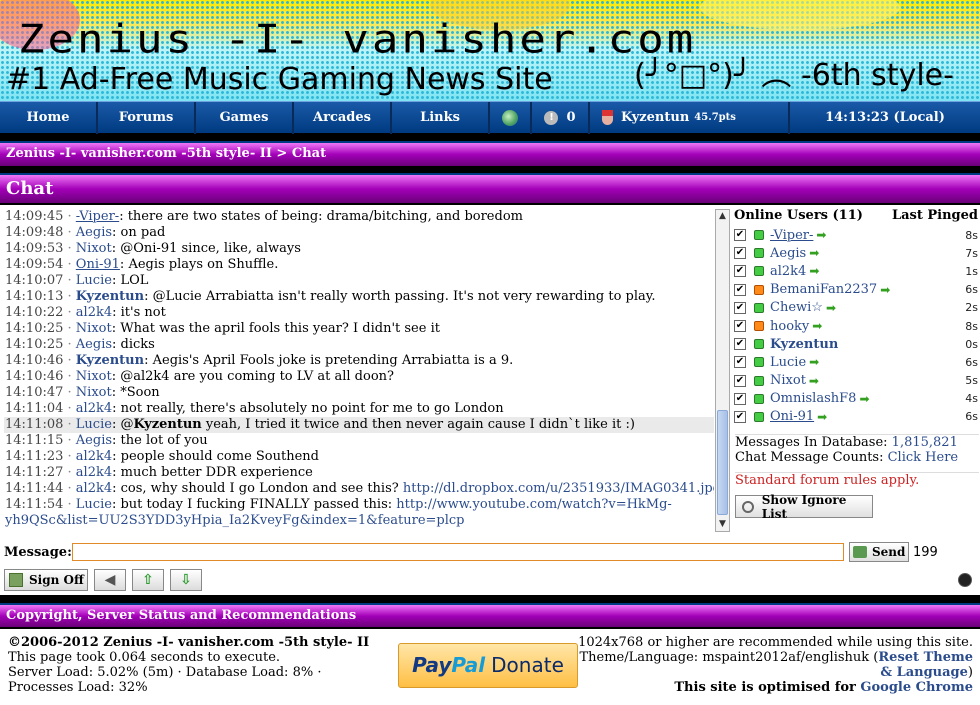 This screenshot has height=705, width=980. Describe the element at coordinates (488, 665) in the screenshot. I see `paypal-donate-button: Pay Pal Donate` at that location.